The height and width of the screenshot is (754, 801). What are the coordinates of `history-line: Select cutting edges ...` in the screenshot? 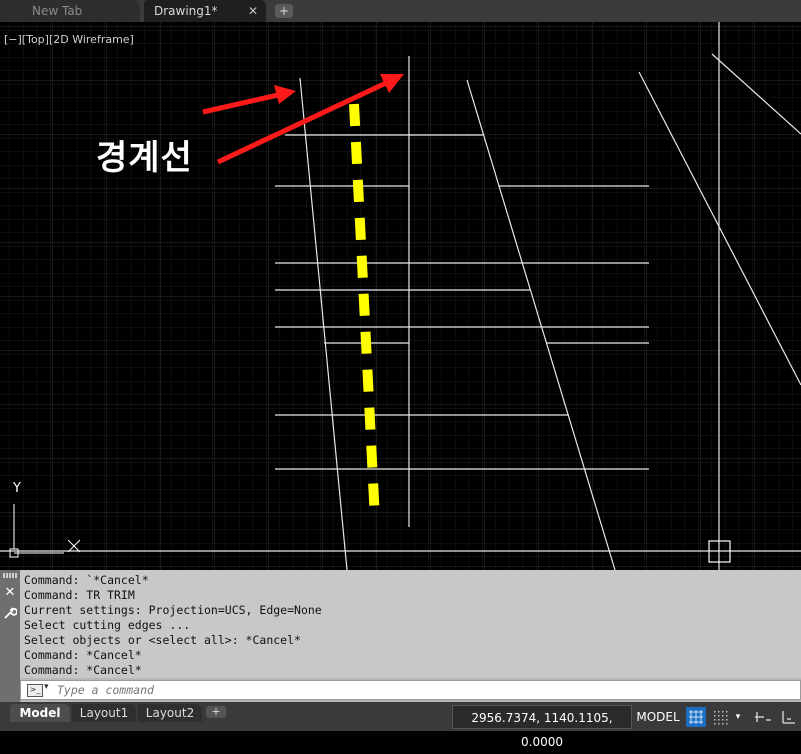 It's located at (107, 625).